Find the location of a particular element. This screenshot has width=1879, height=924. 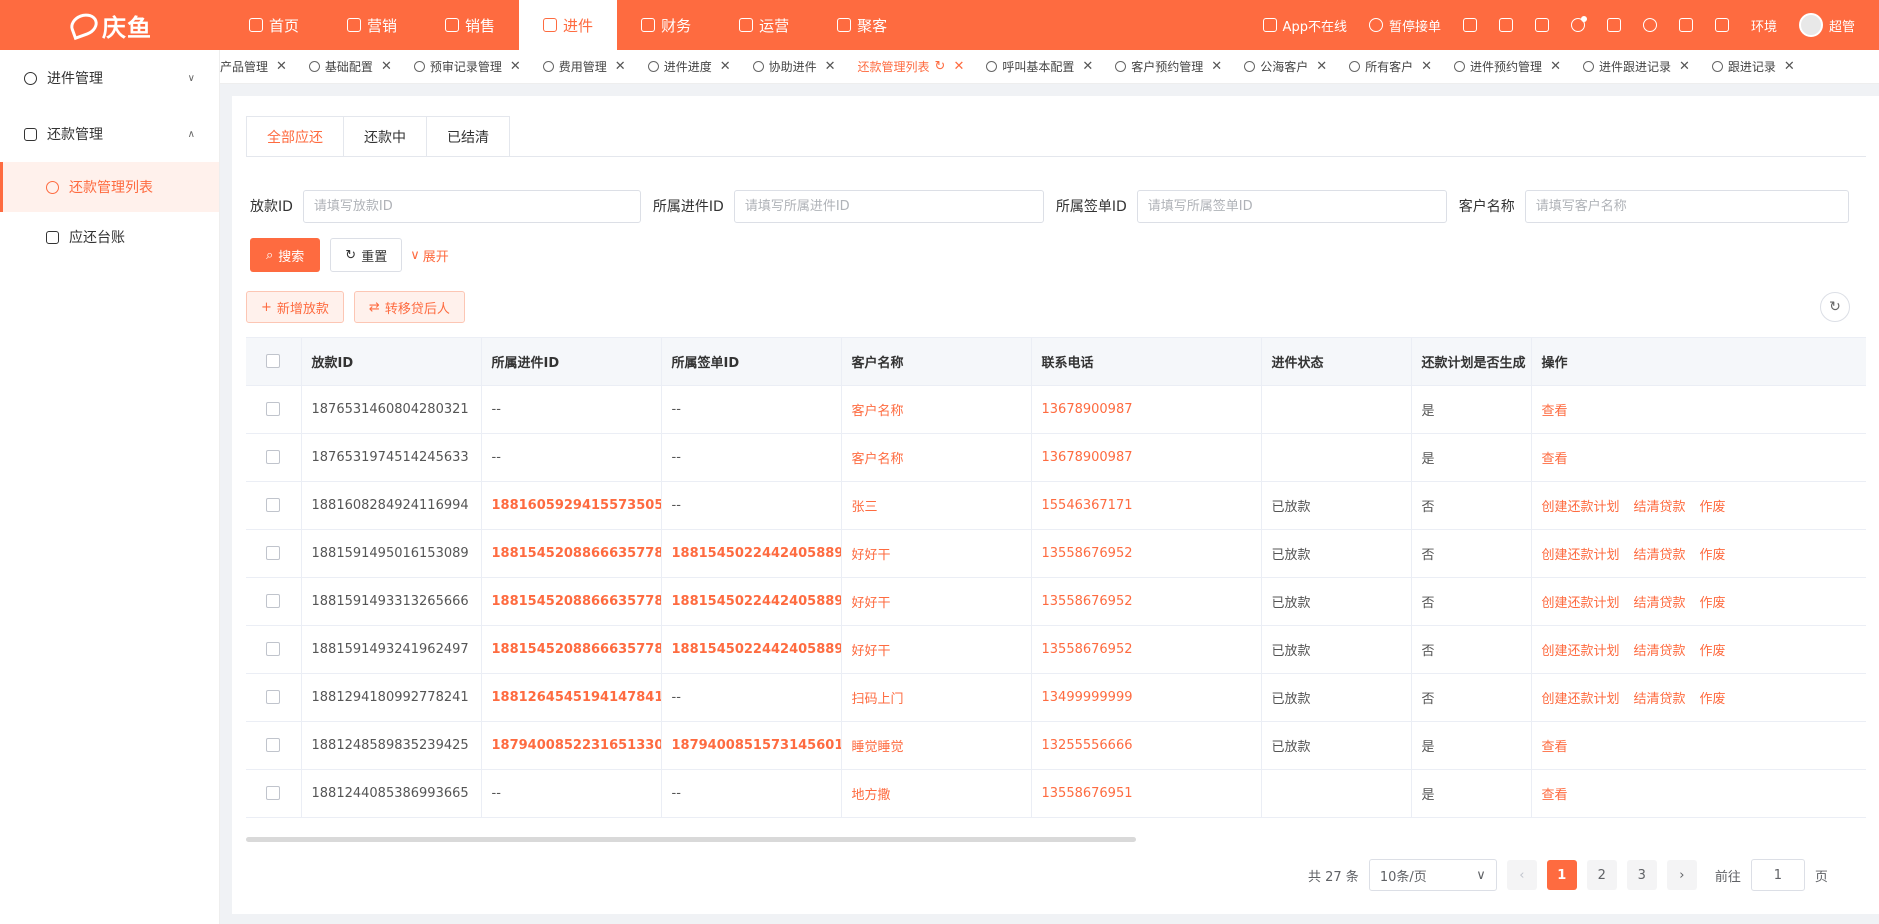

nav-item-finance: 财务 is located at coordinates (666, 25).